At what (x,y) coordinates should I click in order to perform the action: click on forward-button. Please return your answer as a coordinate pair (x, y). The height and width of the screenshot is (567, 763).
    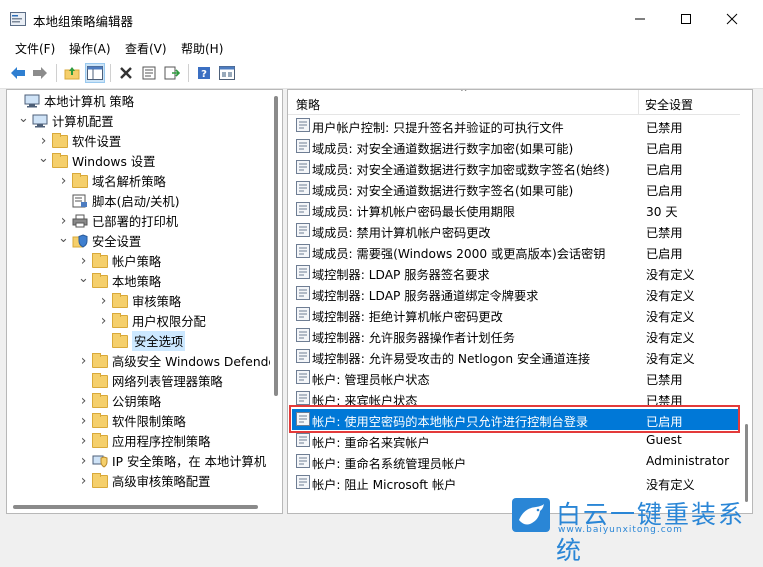
    Looking at the image, I should click on (40, 73).